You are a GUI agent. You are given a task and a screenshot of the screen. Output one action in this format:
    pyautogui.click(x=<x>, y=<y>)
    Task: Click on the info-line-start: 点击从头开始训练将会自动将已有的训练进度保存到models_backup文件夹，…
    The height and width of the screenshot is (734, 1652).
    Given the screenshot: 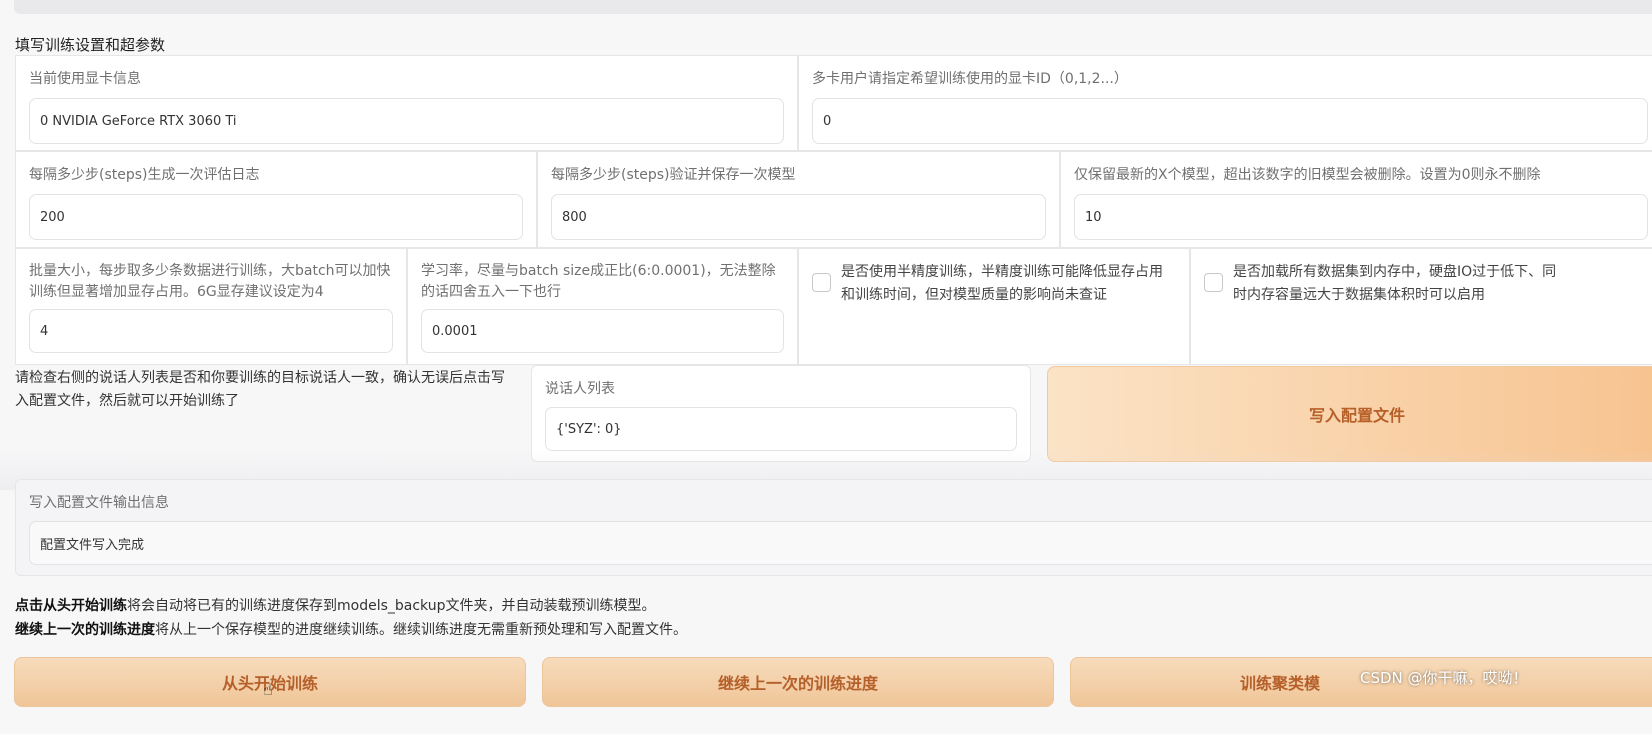 What is the action you would take?
    pyautogui.click(x=833, y=605)
    